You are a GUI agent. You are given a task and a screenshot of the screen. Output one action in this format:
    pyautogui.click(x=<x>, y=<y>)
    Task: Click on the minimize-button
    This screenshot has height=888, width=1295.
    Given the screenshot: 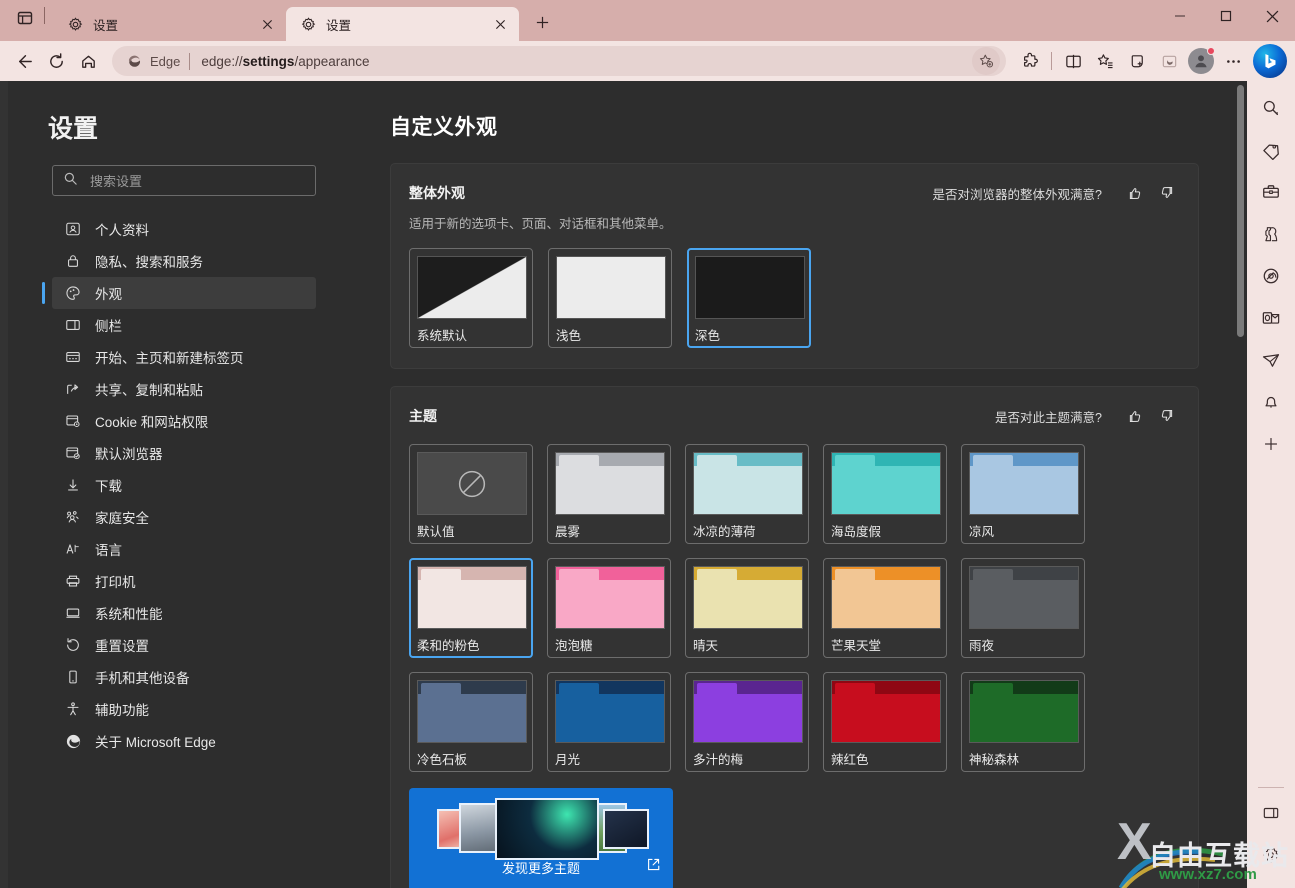 What is the action you would take?
    pyautogui.click(x=1180, y=16)
    